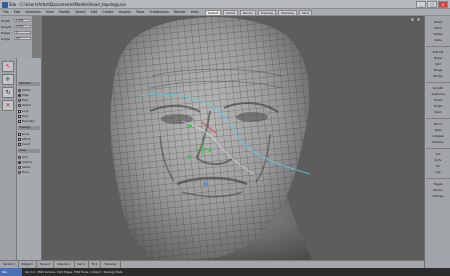 The height and width of the screenshot is (276, 450). Describe the element at coordinates (230, 12) in the screenshot. I see `tab-sculpt: Sculpt` at that location.